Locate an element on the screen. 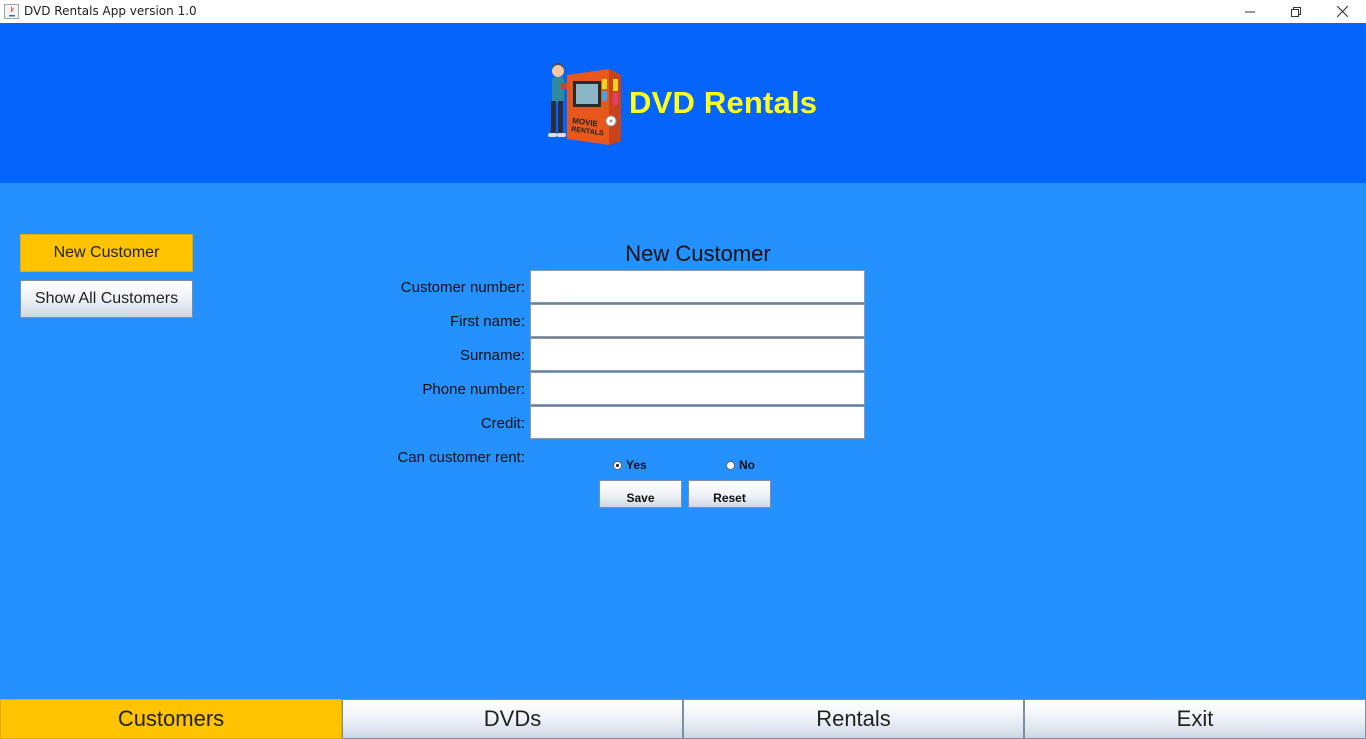  window-title: DVD Rentals App version 1.0 is located at coordinates (110, 11).